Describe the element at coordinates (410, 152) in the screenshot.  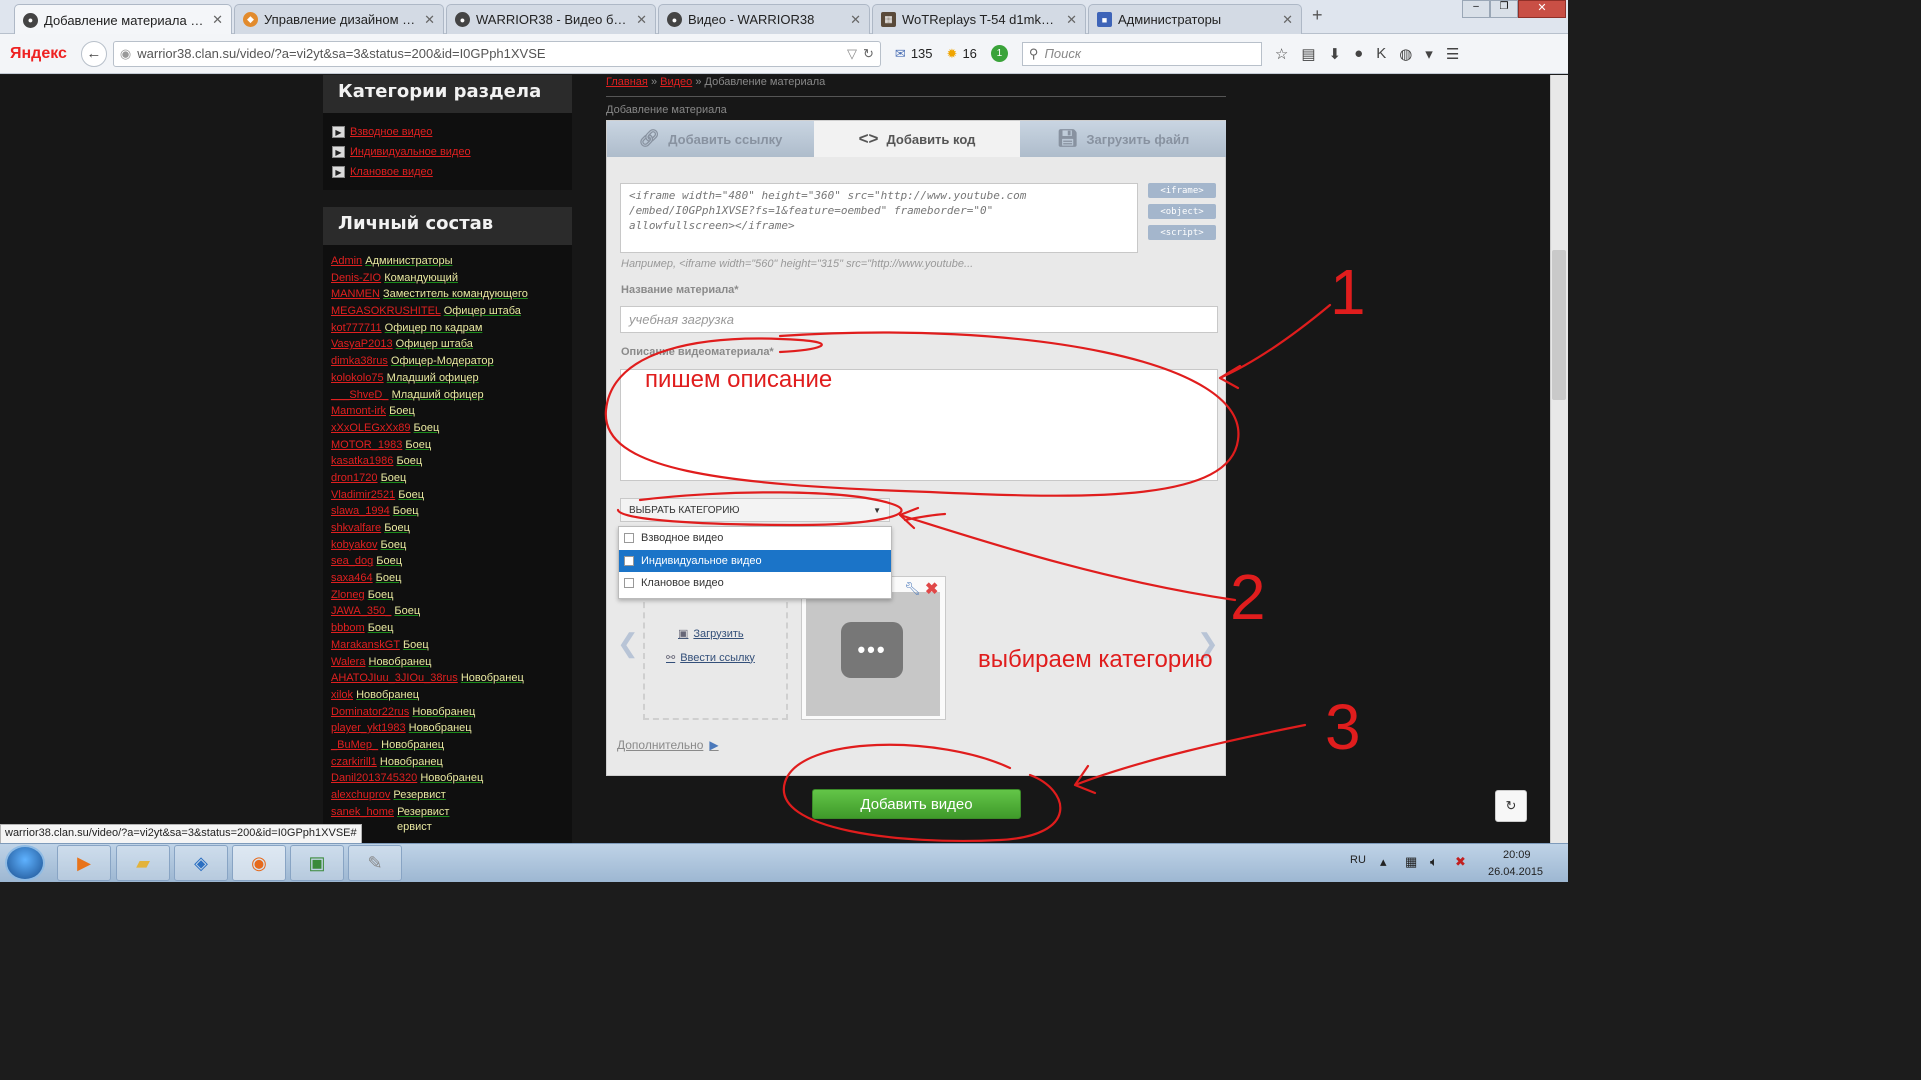
I see `category-link: Индивидуальное видео` at that location.